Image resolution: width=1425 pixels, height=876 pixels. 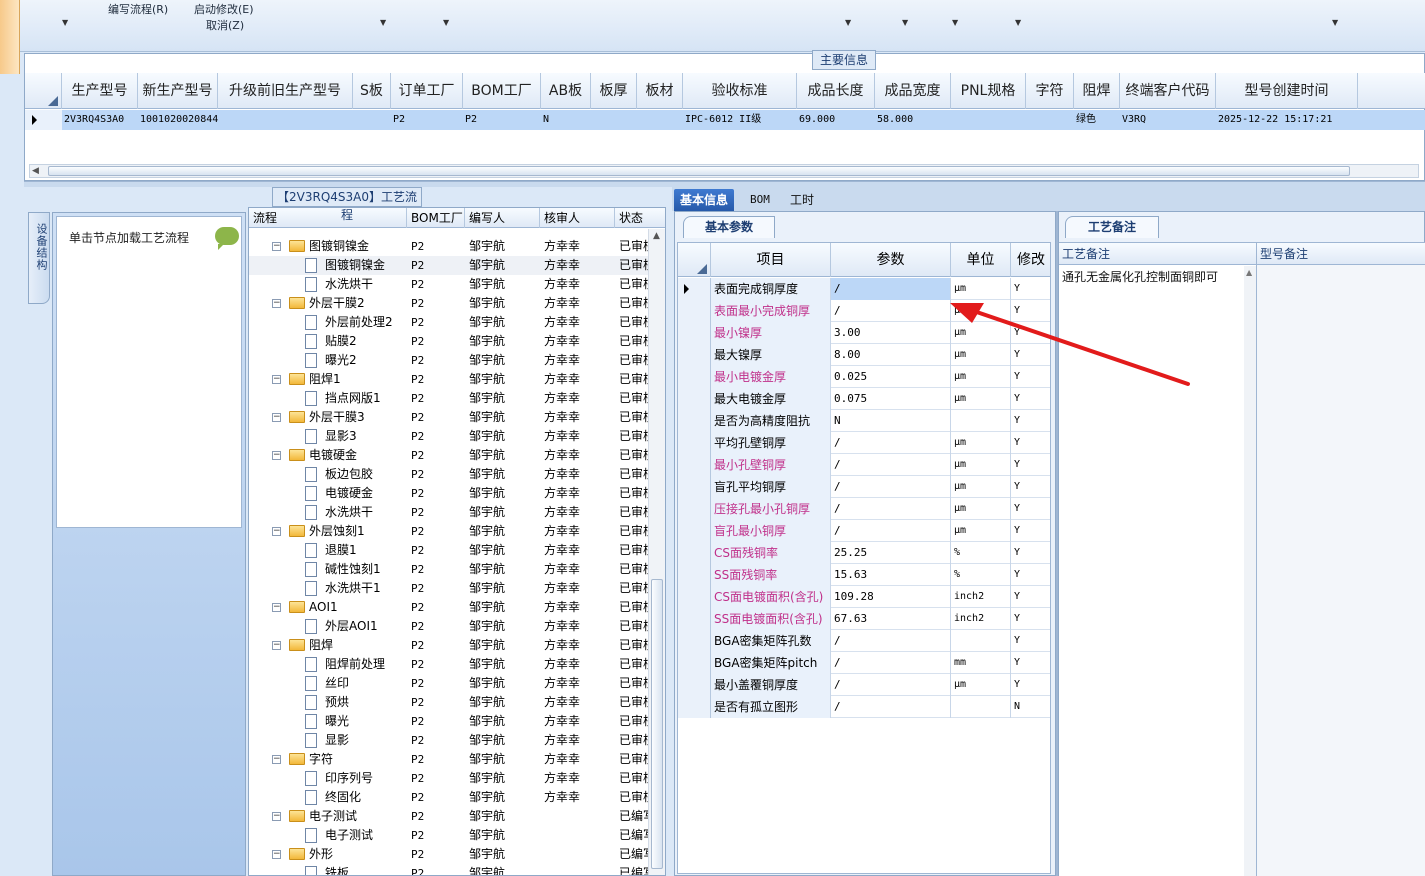 What do you see at coordinates (449, 398) in the screenshot?
I see `tree-row: 挡点网版1 P2 邹宇航 方幸幸 已审核` at bounding box center [449, 398].